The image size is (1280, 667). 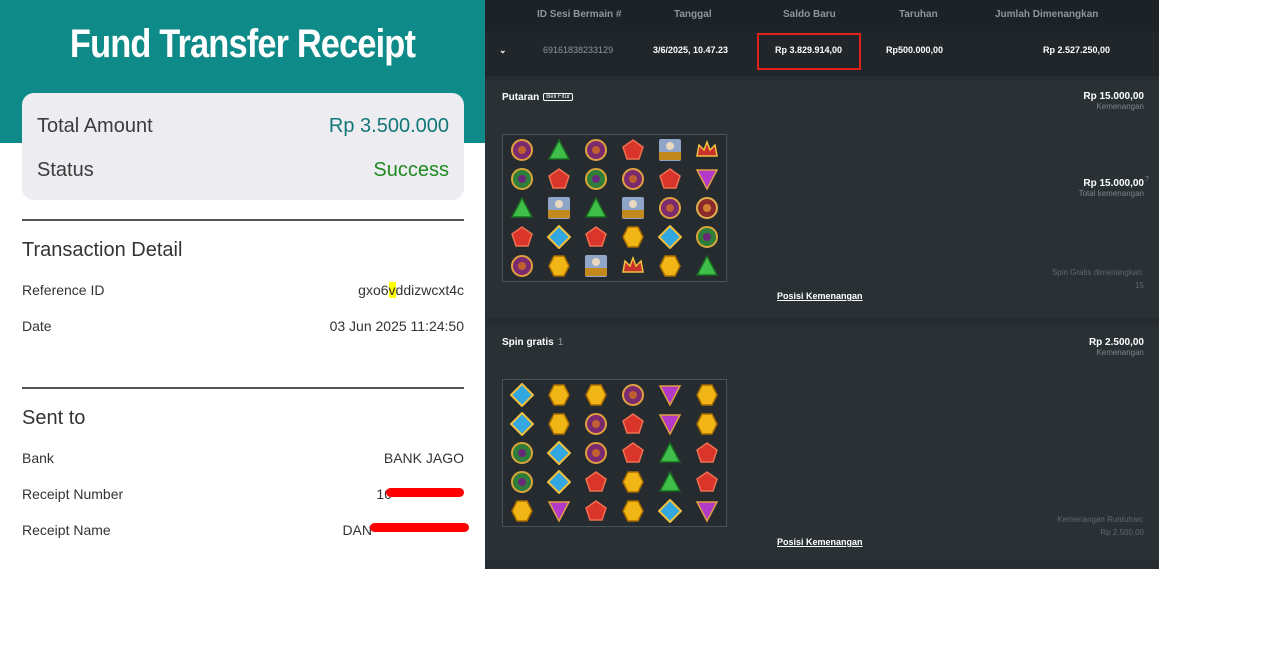 I want to click on spin-label: Putaran Beli Fitur, so click(x=537, y=97).